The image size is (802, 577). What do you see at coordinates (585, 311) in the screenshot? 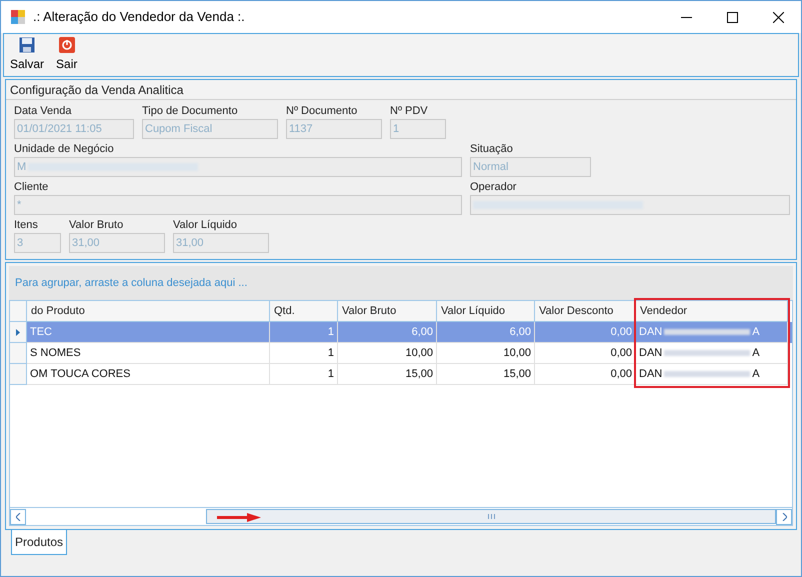
I see `column-header: Valor Desconto` at bounding box center [585, 311].